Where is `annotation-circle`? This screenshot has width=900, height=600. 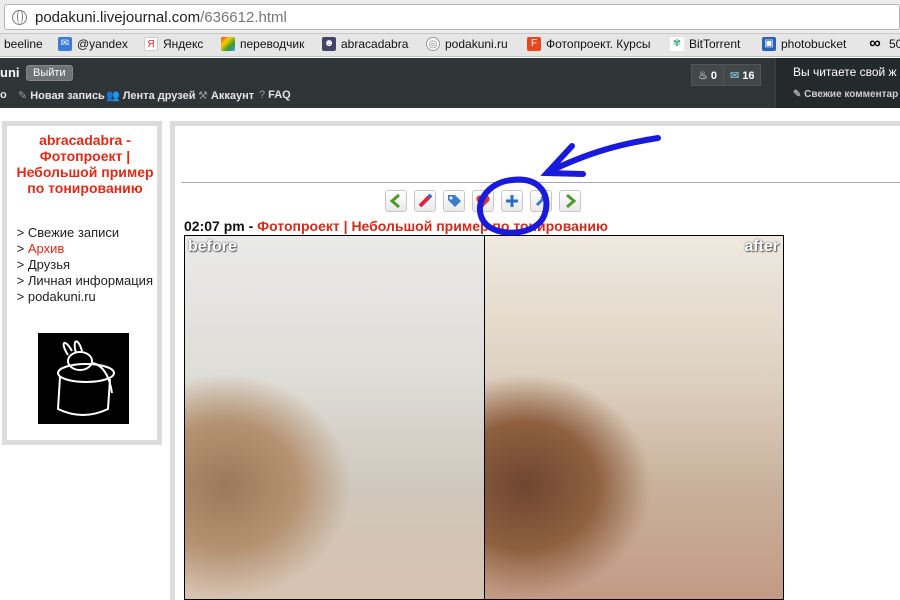
annotation-circle is located at coordinates (513, 206).